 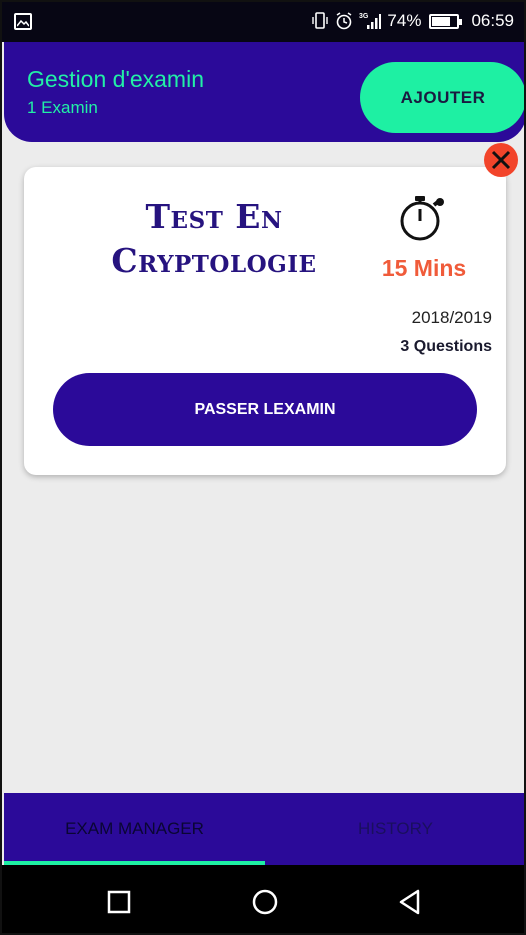 What do you see at coordinates (492, 20) in the screenshot?
I see `clock: 06:59` at bounding box center [492, 20].